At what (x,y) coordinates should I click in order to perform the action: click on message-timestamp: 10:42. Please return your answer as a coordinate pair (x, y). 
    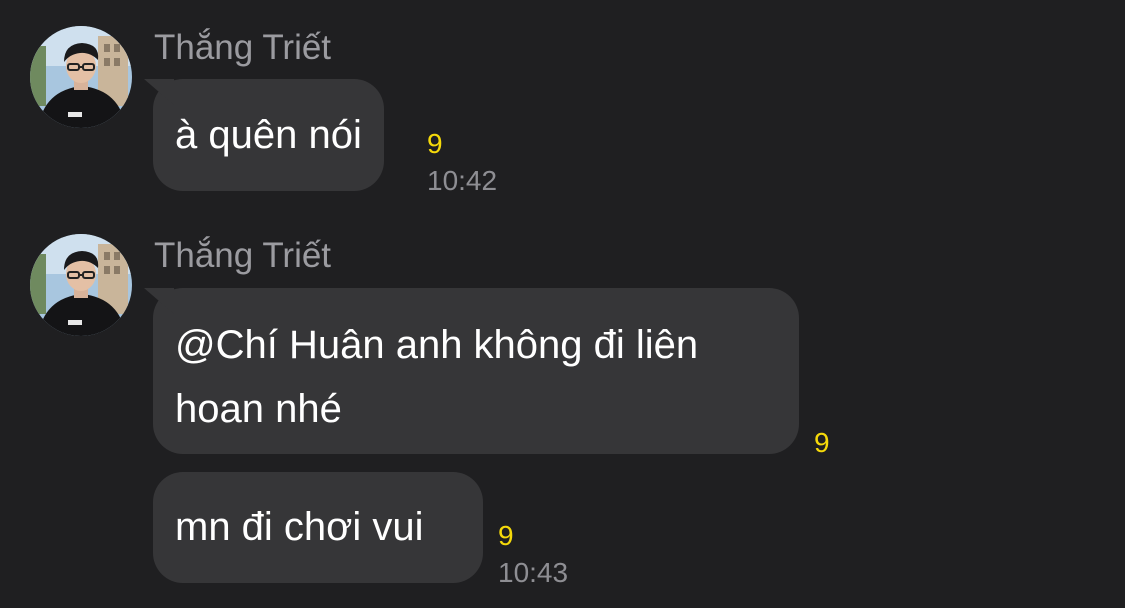
    Looking at the image, I should click on (462, 180).